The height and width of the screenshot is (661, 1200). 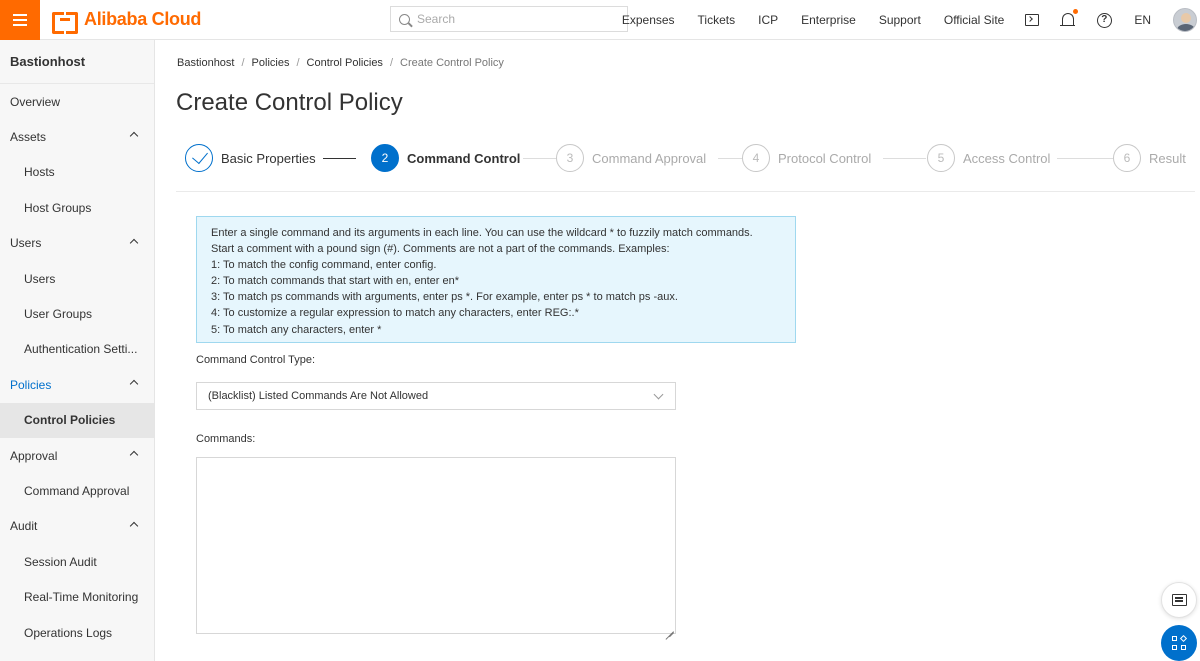 I want to click on command-control-type-label: Command Control Type:, so click(x=256, y=360).